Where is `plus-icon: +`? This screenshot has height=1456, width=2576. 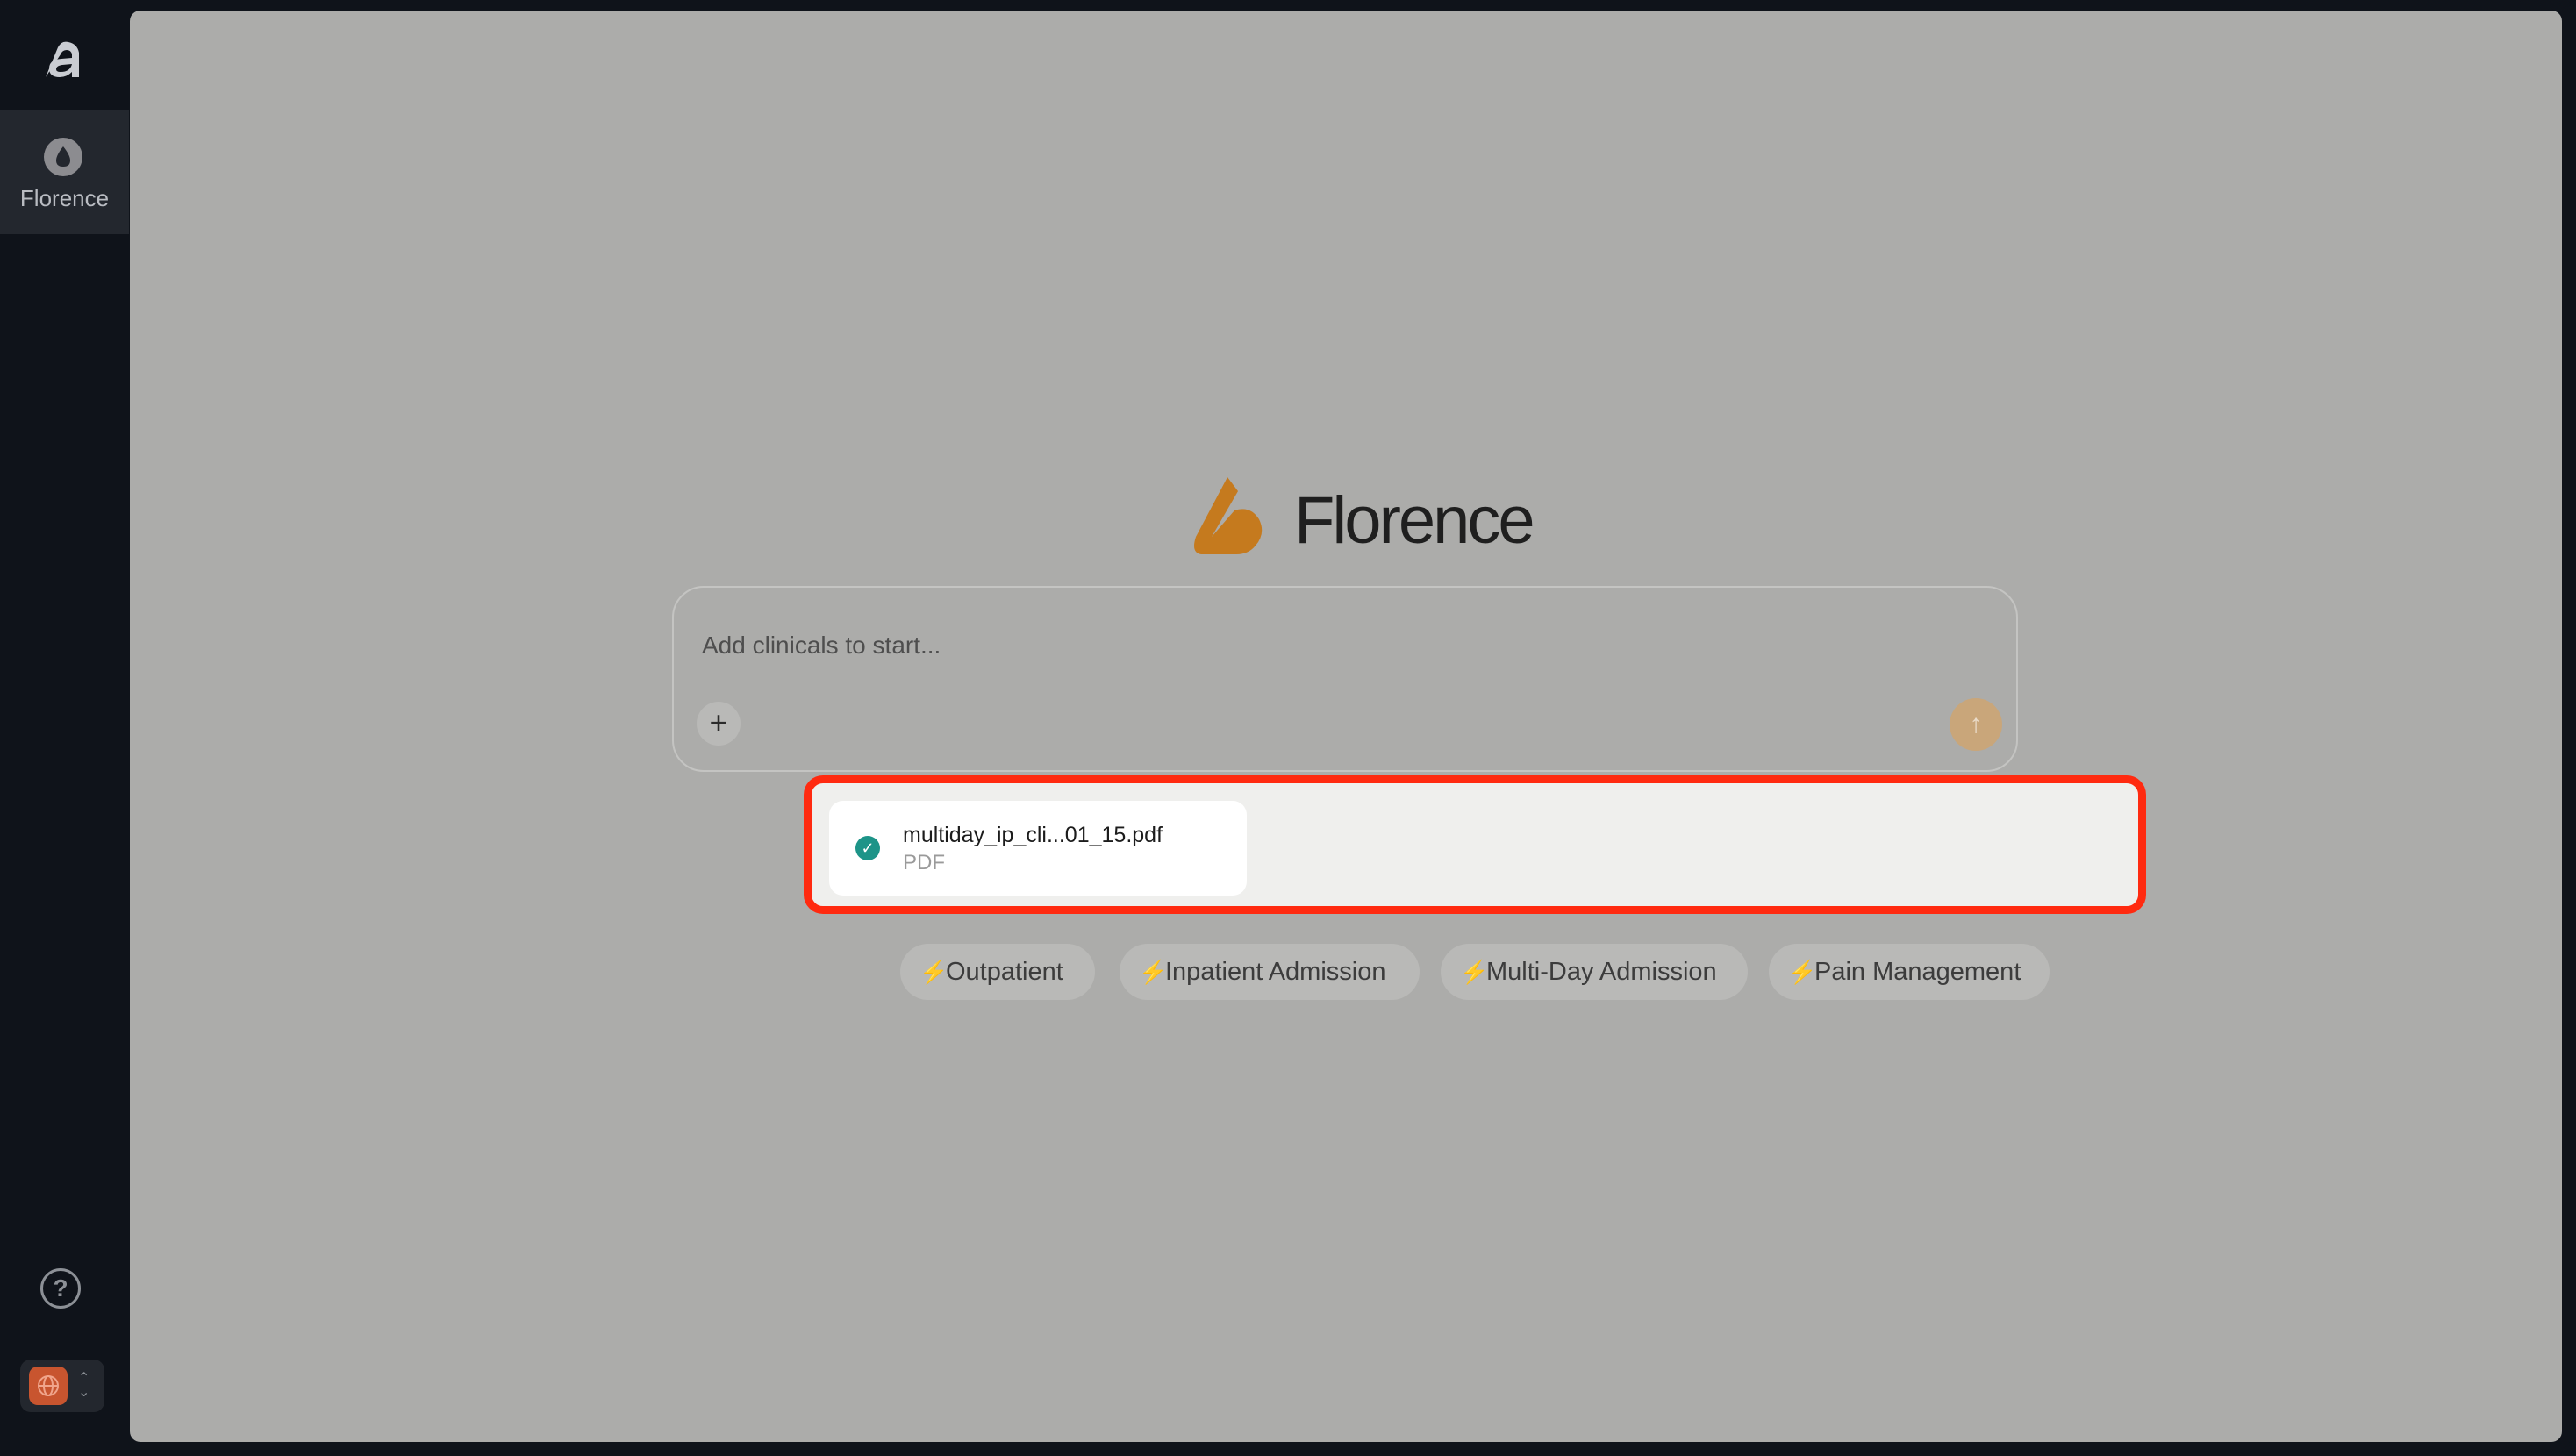 plus-icon: + is located at coordinates (718, 722).